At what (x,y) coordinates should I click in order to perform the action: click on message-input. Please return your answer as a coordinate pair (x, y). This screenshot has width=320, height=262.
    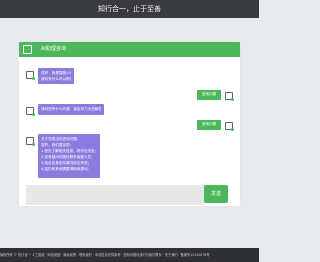
    Looking at the image, I should click on (115, 195).